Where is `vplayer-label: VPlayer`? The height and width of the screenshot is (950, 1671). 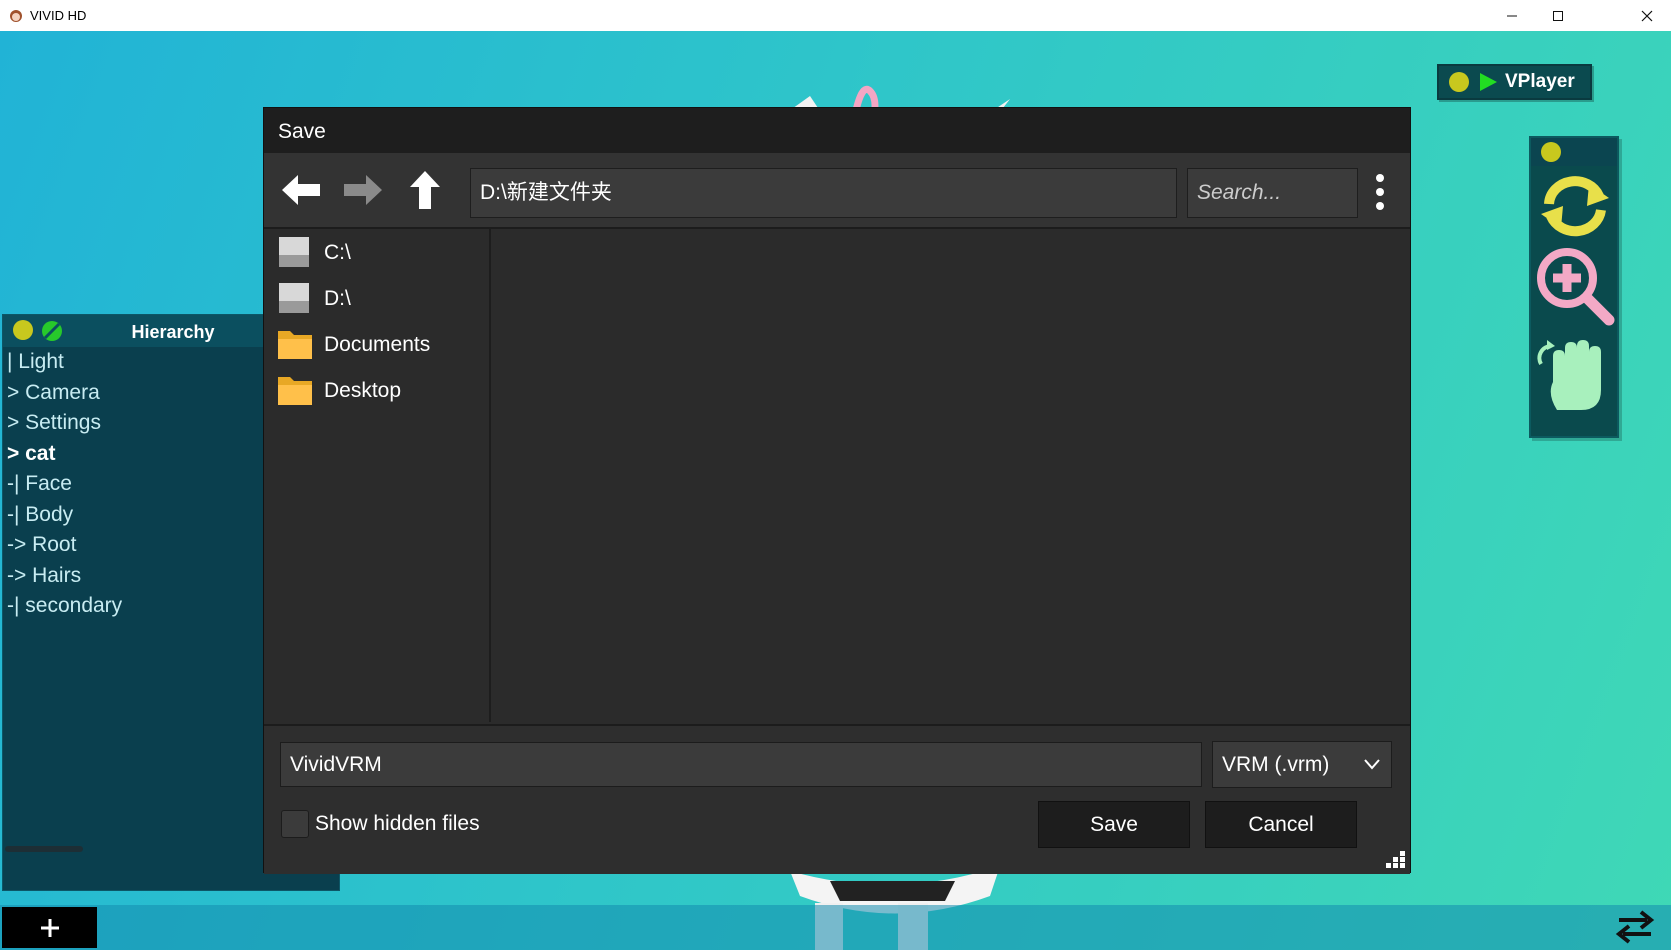 vplayer-label: VPlayer is located at coordinates (1540, 81).